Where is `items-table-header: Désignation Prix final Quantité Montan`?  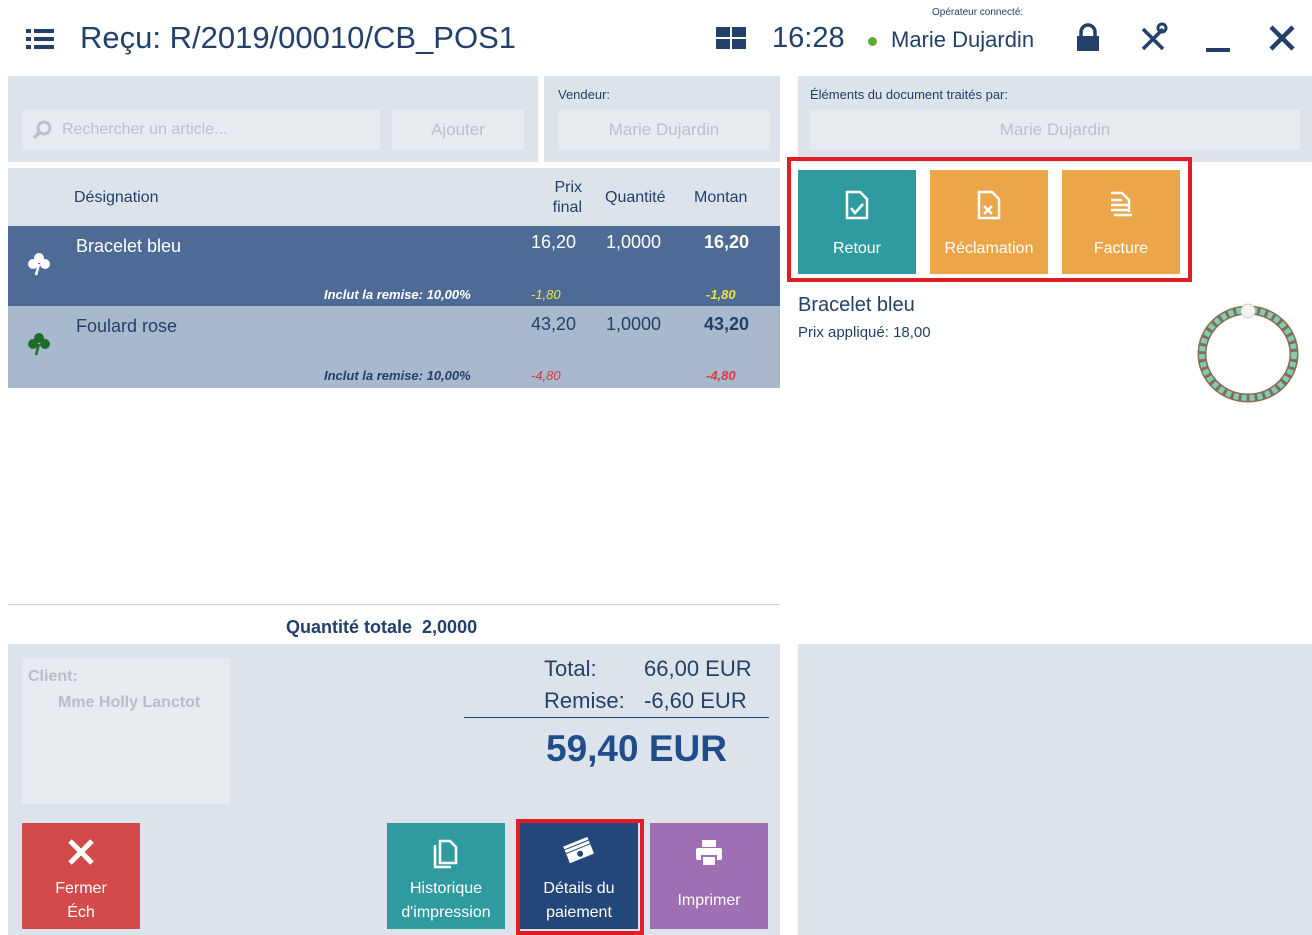 items-table-header: Désignation Prix final Quantité Montan is located at coordinates (394, 197).